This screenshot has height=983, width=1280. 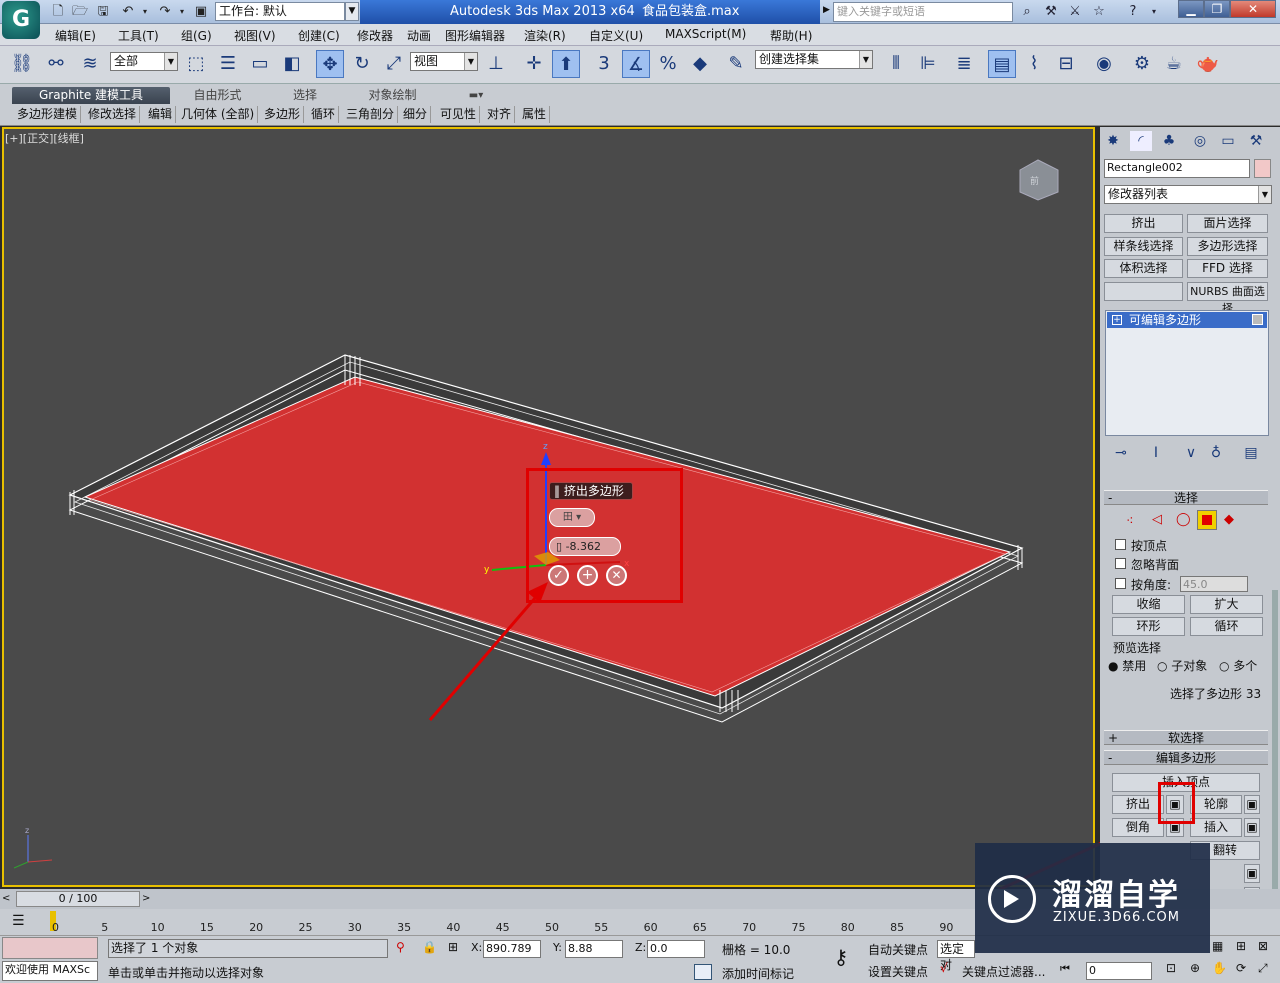 I want to click on mod-empty-button, so click(x=1143, y=291).